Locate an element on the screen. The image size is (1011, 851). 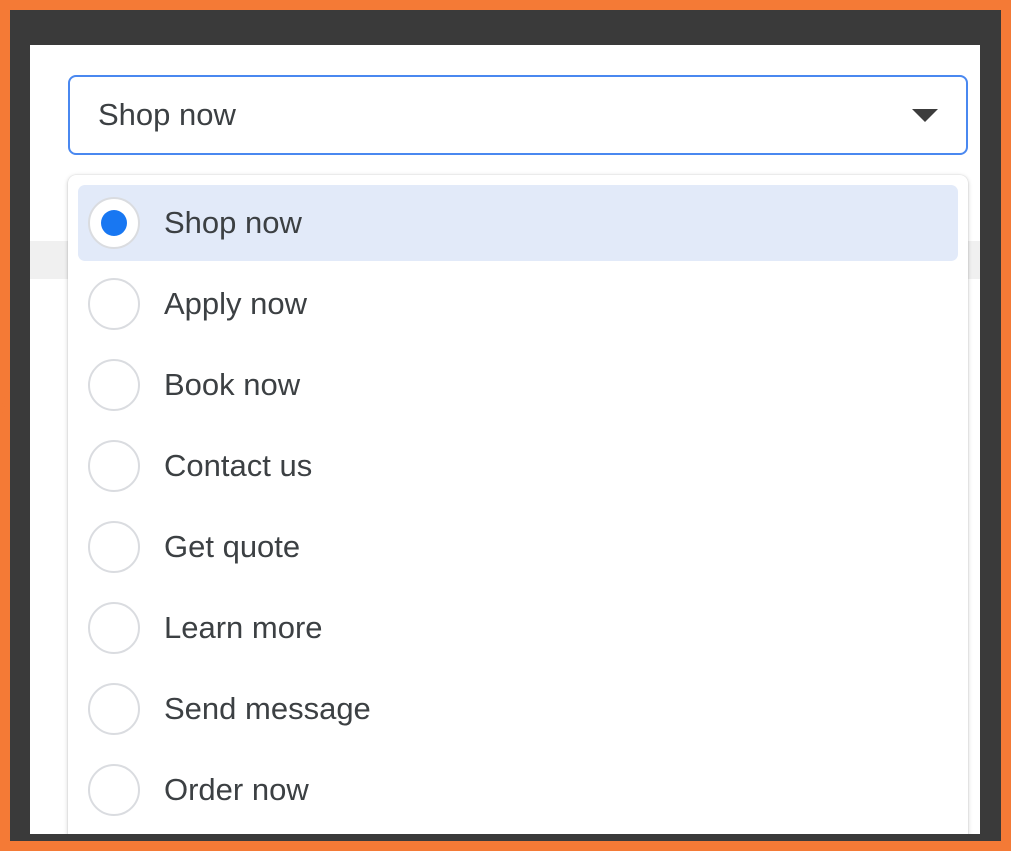
caret-down-icon is located at coordinates (925, 115).